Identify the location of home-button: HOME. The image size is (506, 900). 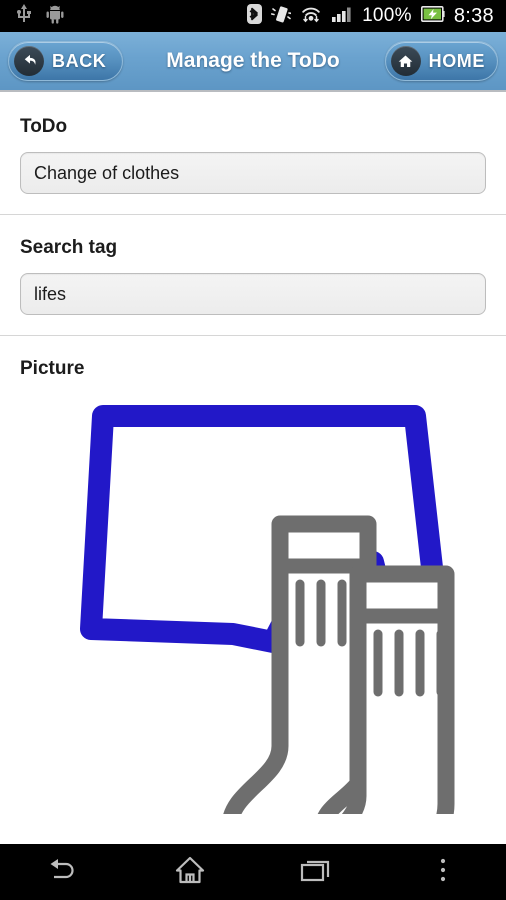
(441, 61).